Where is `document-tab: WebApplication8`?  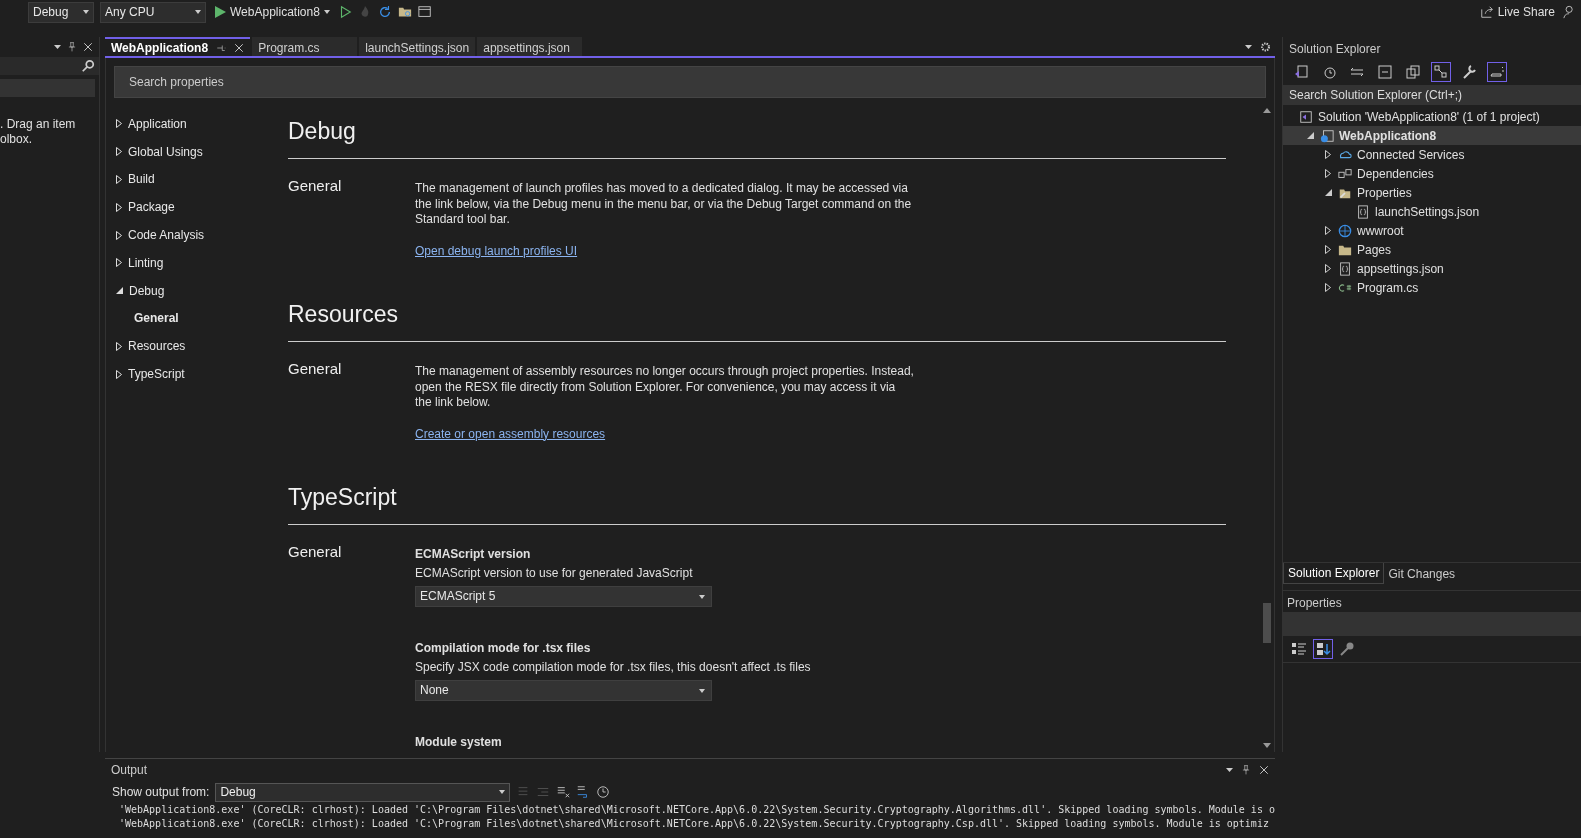
document-tab: WebApplication8 is located at coordinates (178, 46).